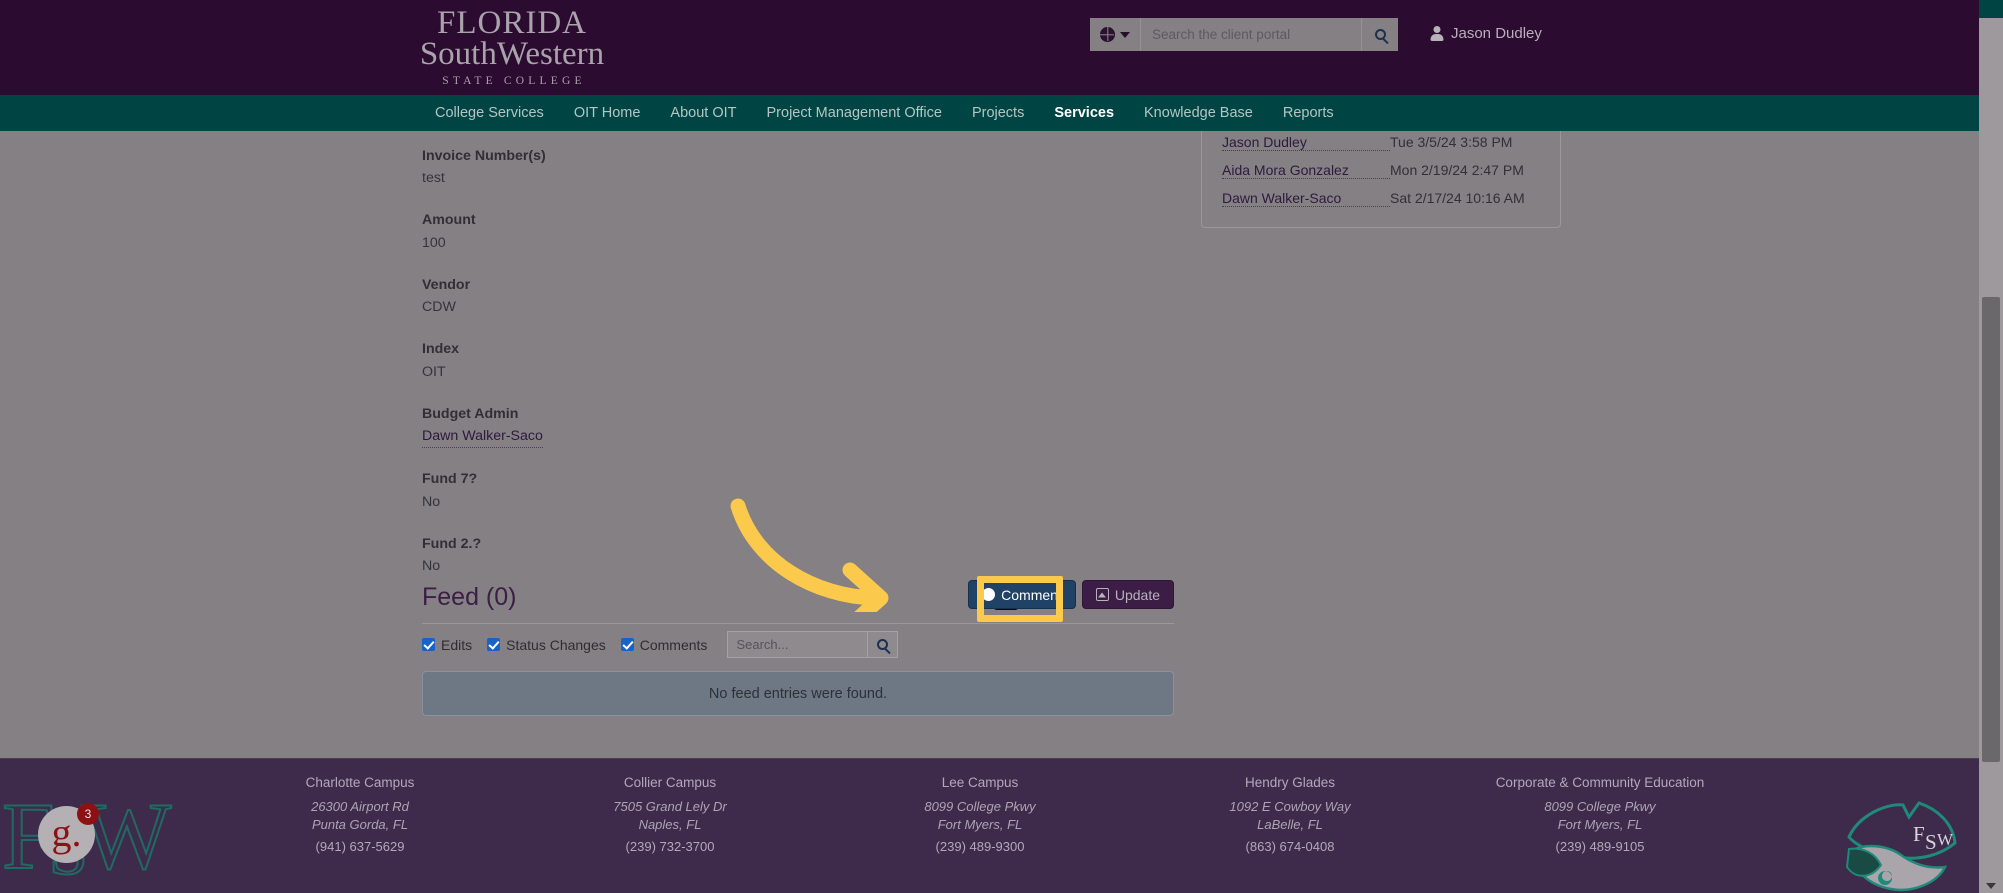 This screenshot has width=2003, height=893. I want to click on svg-text: F, so click(1919, 834).